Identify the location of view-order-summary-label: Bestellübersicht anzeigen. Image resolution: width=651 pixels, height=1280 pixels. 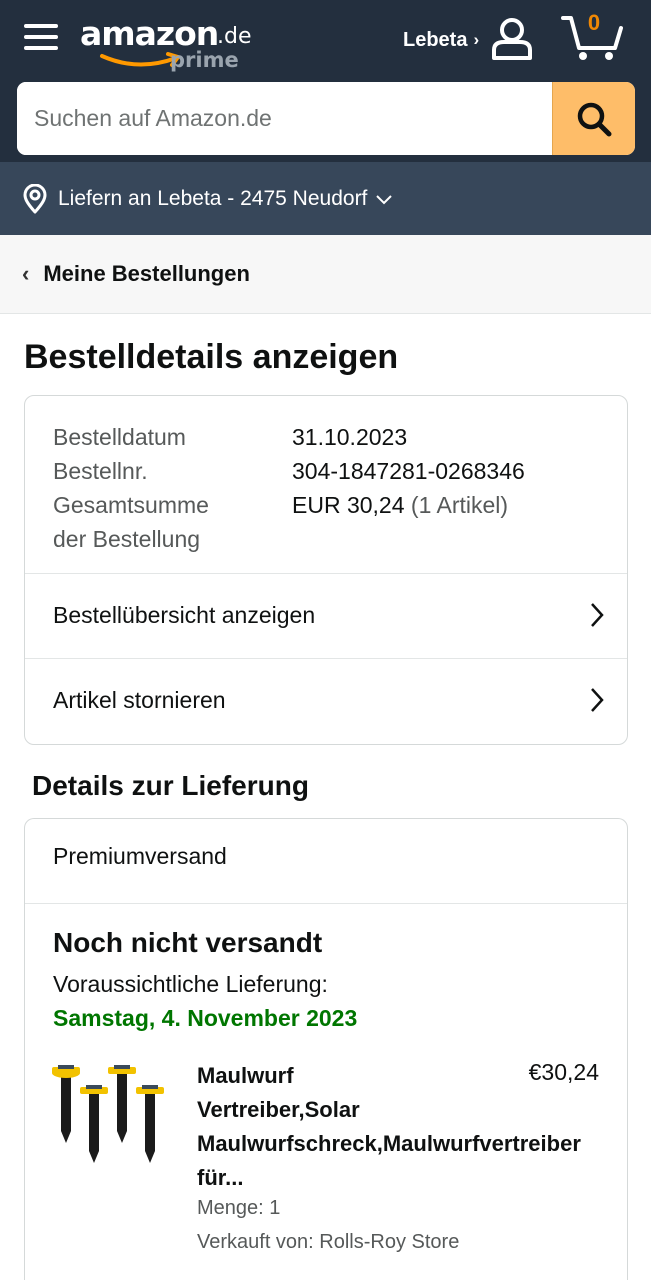
(184, 614).